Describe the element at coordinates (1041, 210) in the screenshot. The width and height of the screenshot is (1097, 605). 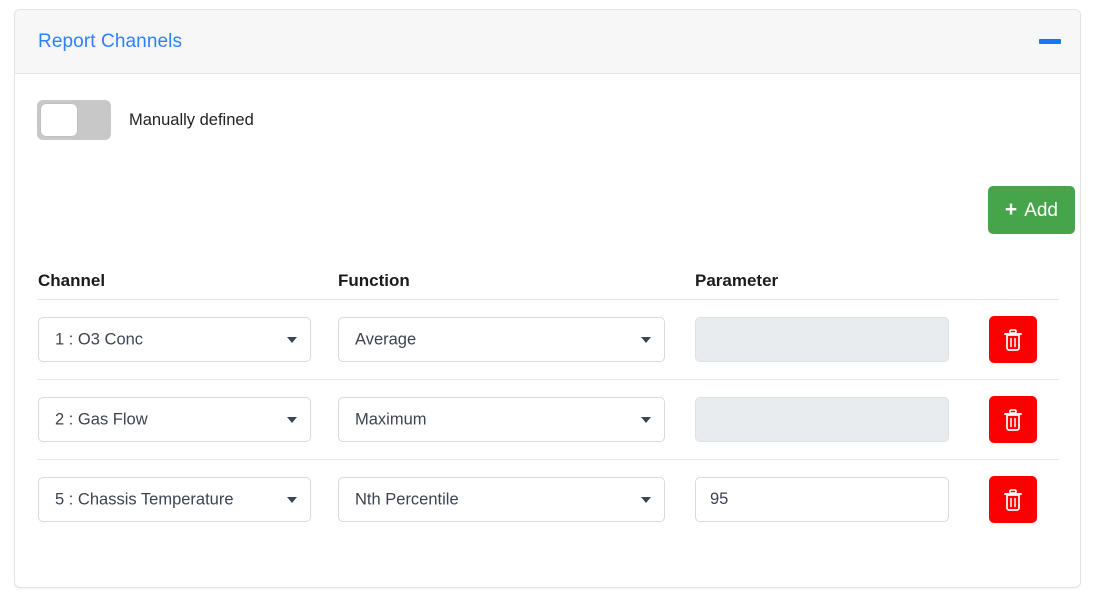
I see `add-button-label: Add` at that location.